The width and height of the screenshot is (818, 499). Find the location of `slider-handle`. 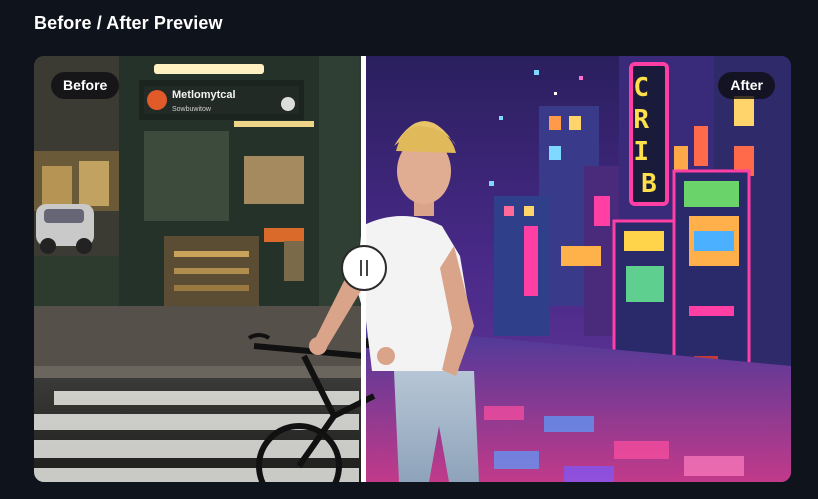

slider-handle is located at coordinates (364, 268).